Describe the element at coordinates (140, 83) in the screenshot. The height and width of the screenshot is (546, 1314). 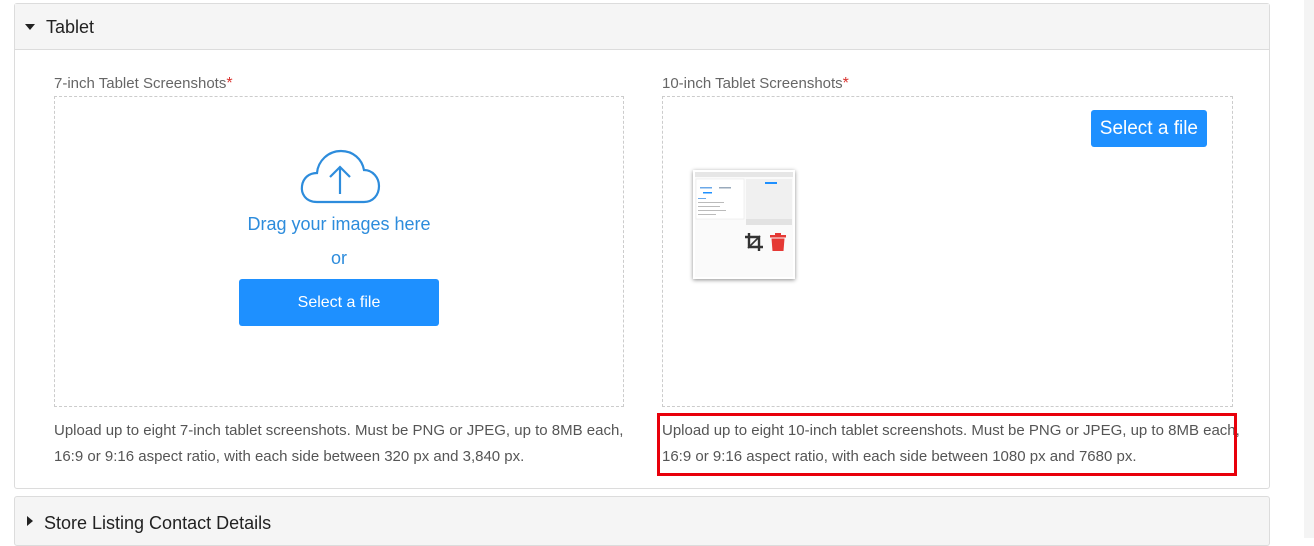
I see `seven-inch-label-text: 7-inch Tablet Screenshots` at that location.